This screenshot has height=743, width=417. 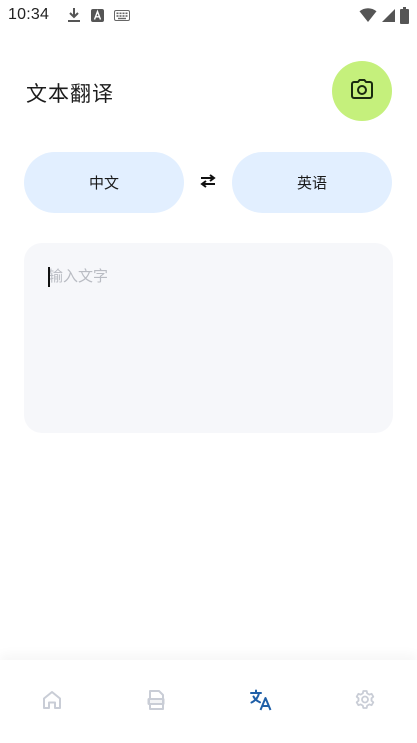 I want to click on signal-icon, so click(x=388, y=15).